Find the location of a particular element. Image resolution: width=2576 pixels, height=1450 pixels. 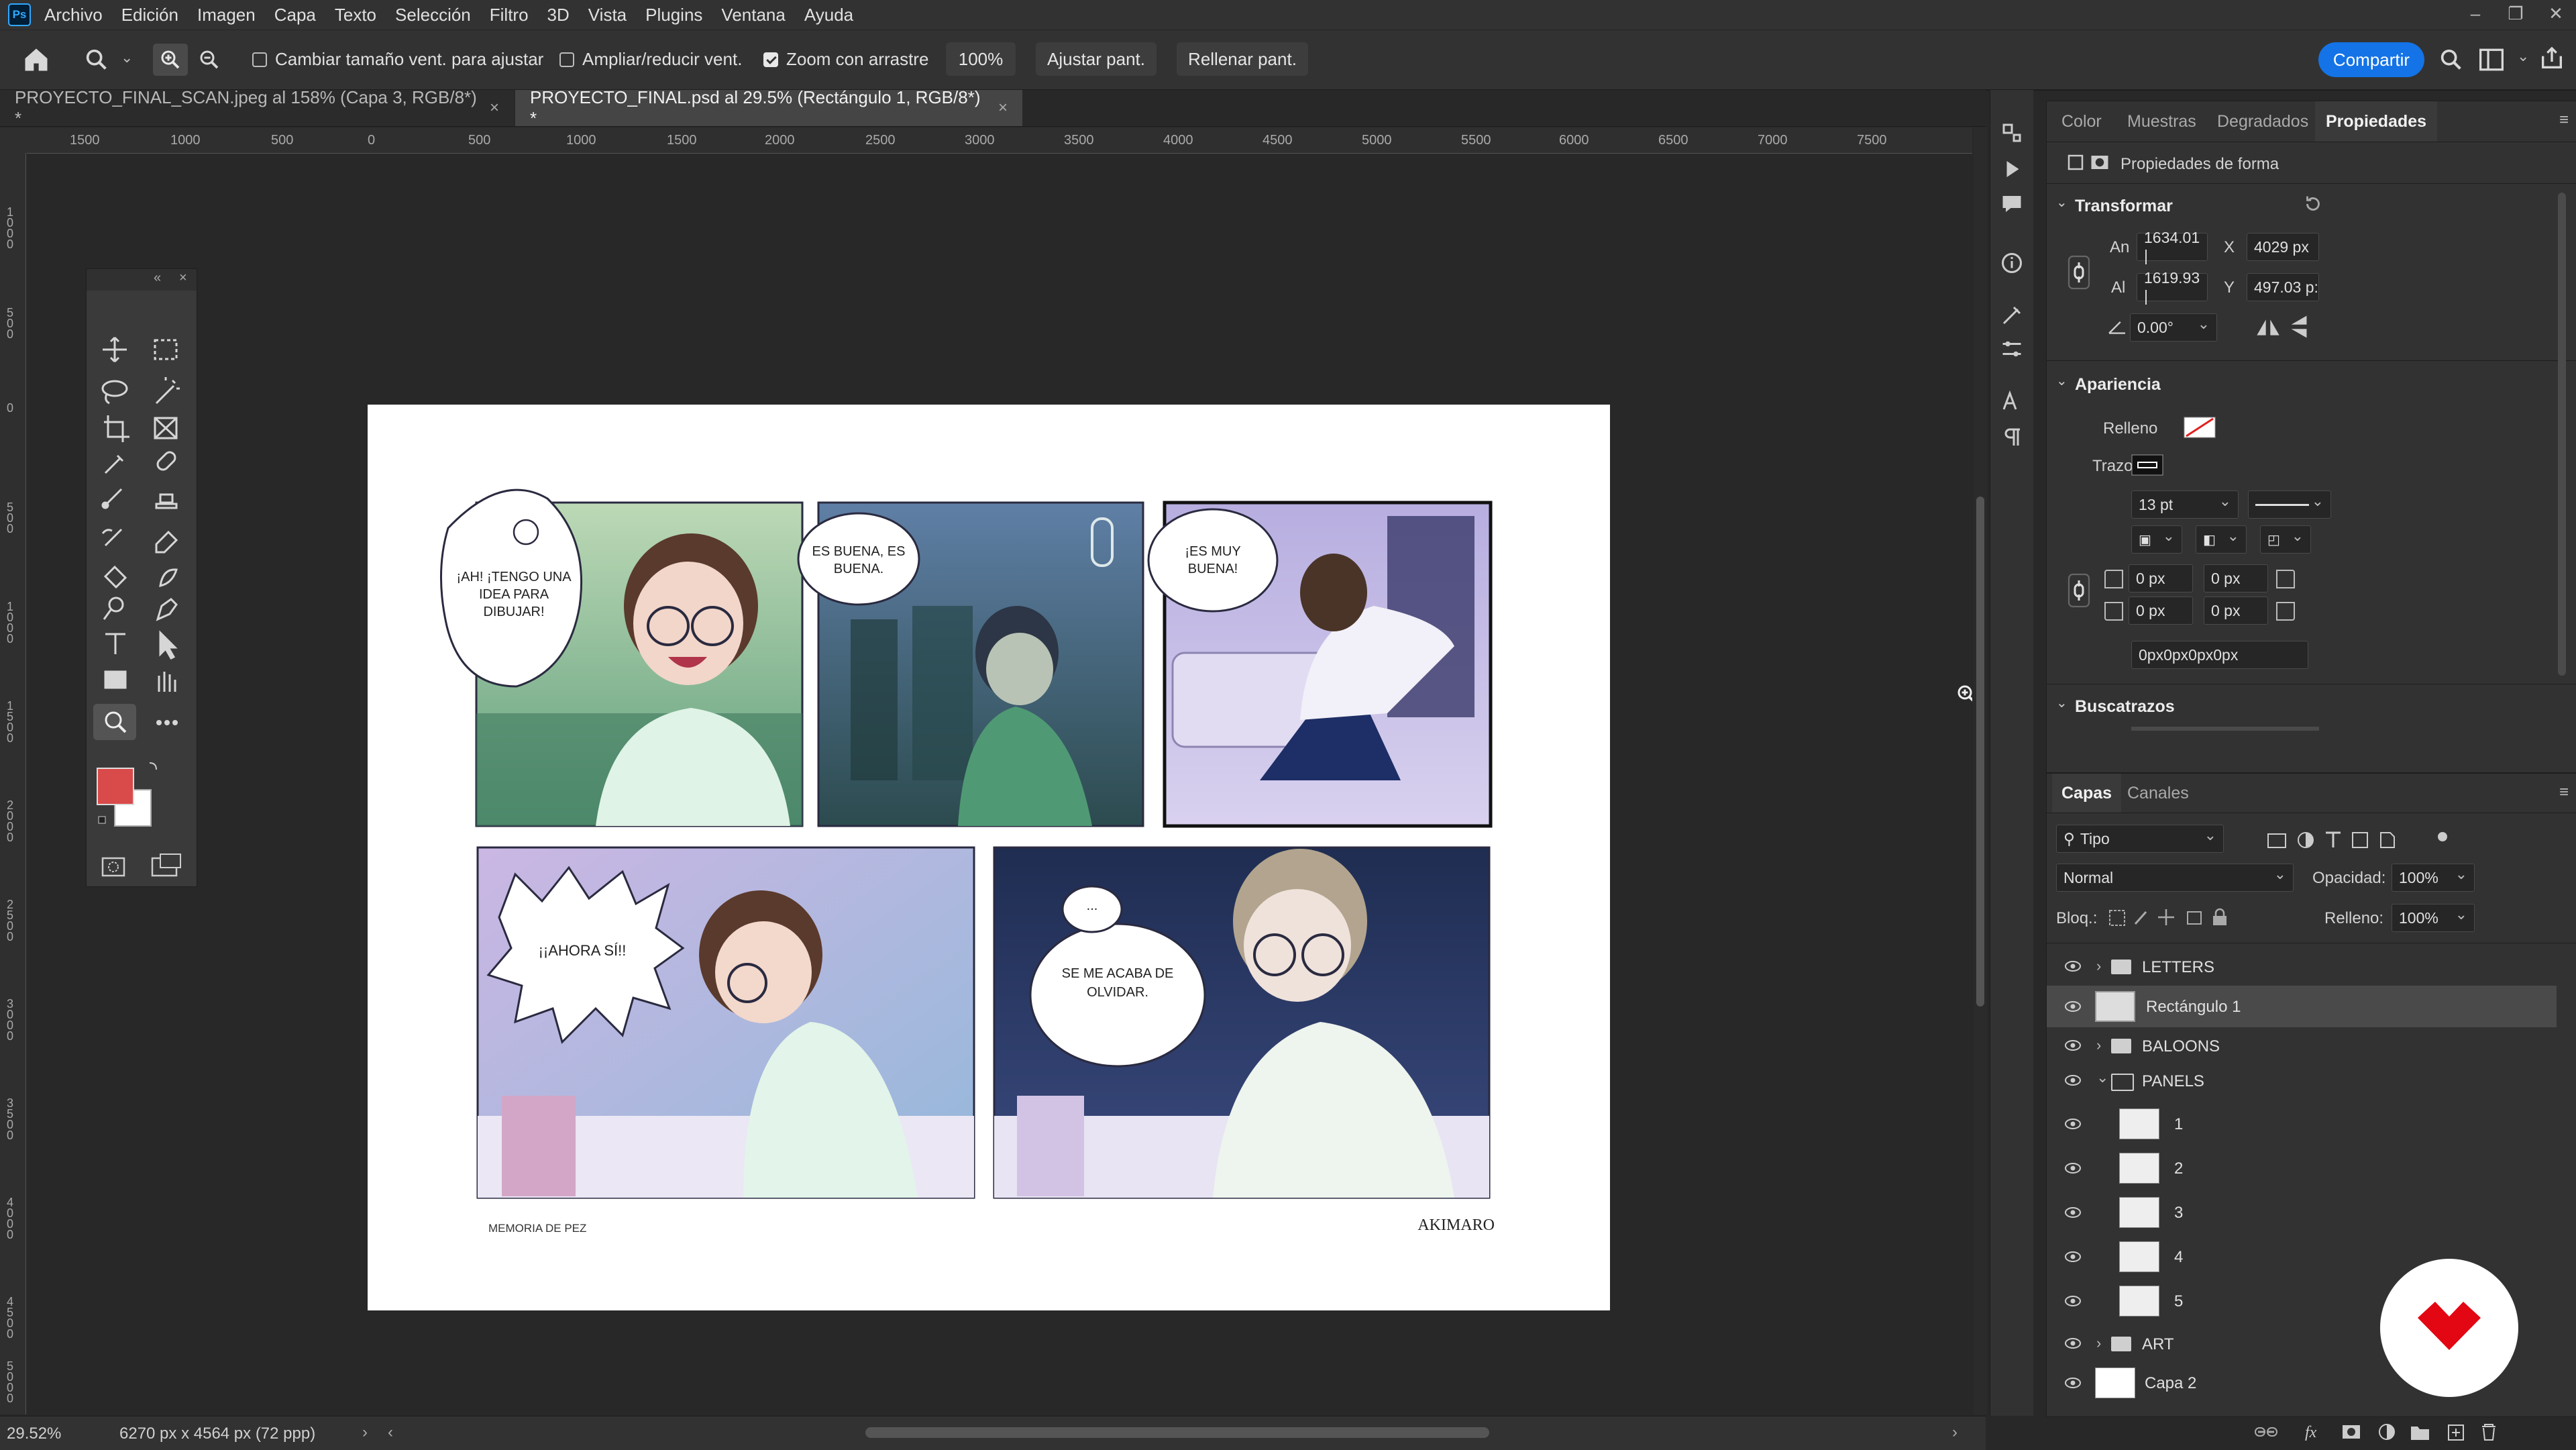

workspace-chevron-icon: ⌄ is located at coordinates (2523, 56).